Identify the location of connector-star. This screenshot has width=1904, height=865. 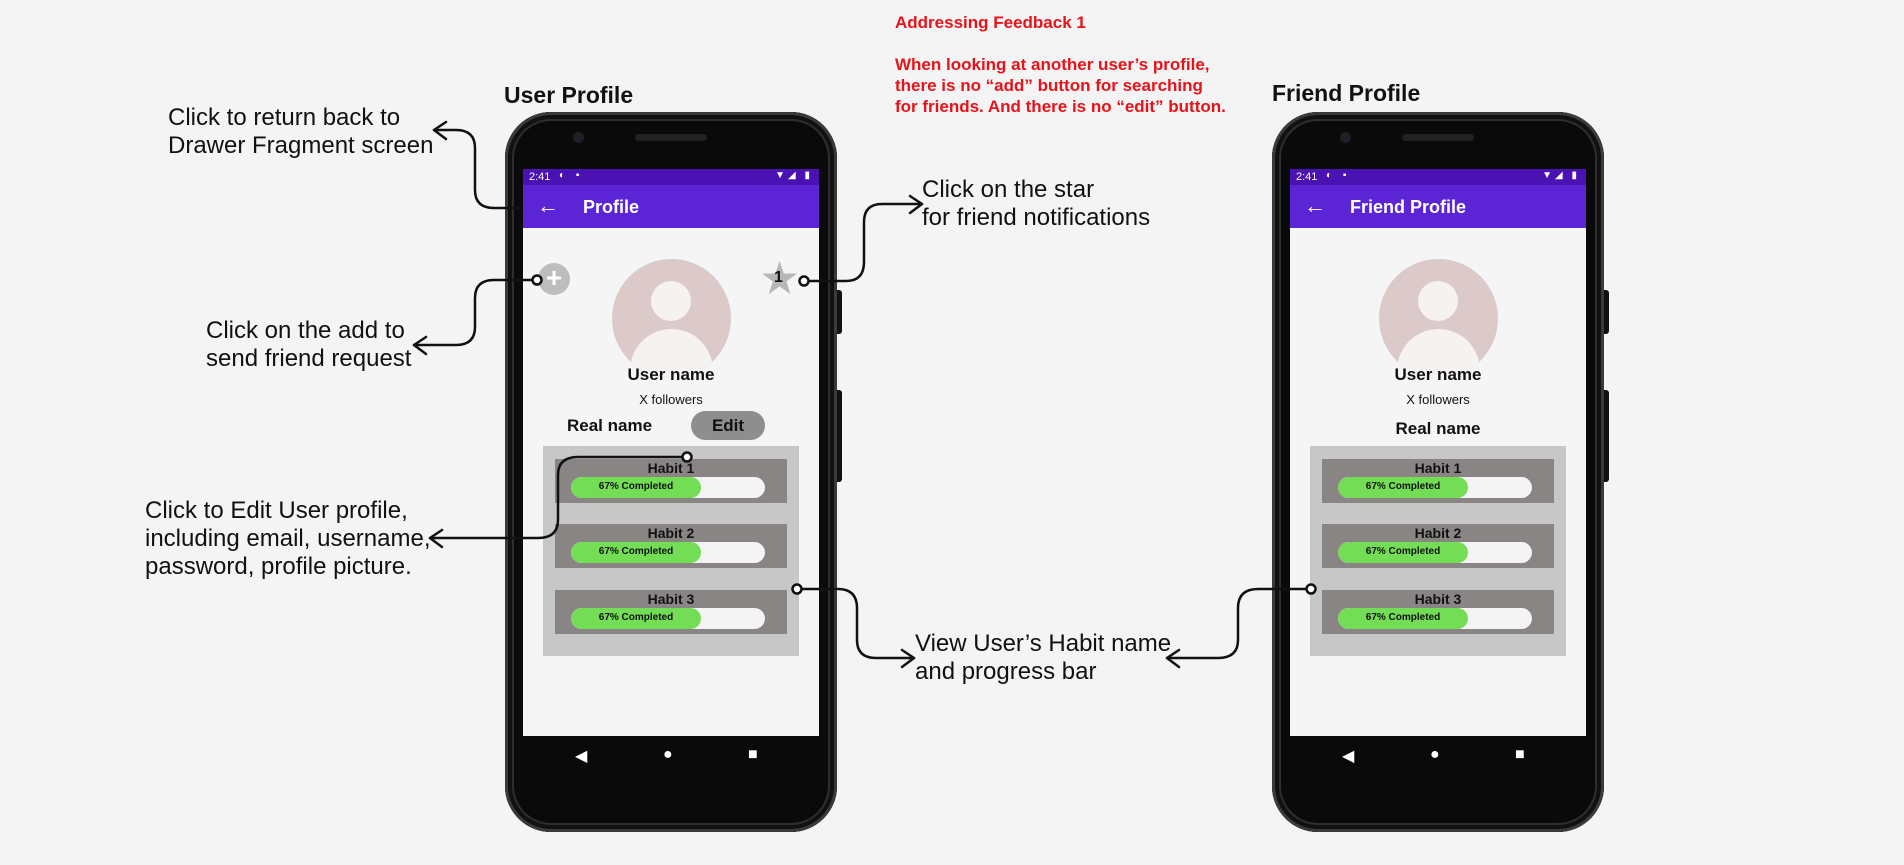
(863, 242).